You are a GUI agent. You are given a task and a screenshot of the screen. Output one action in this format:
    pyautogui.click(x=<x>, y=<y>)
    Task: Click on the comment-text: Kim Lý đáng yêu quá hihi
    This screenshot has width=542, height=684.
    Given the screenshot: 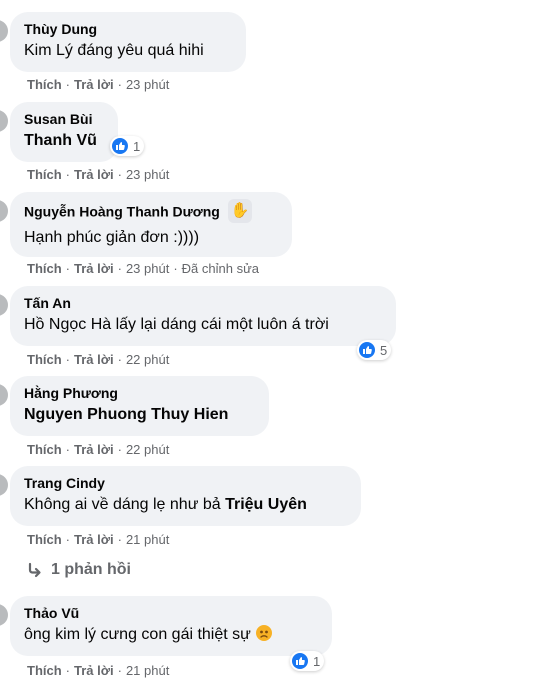 What is the action you would take?
    pyautogui.click(x=114, y=50)
    